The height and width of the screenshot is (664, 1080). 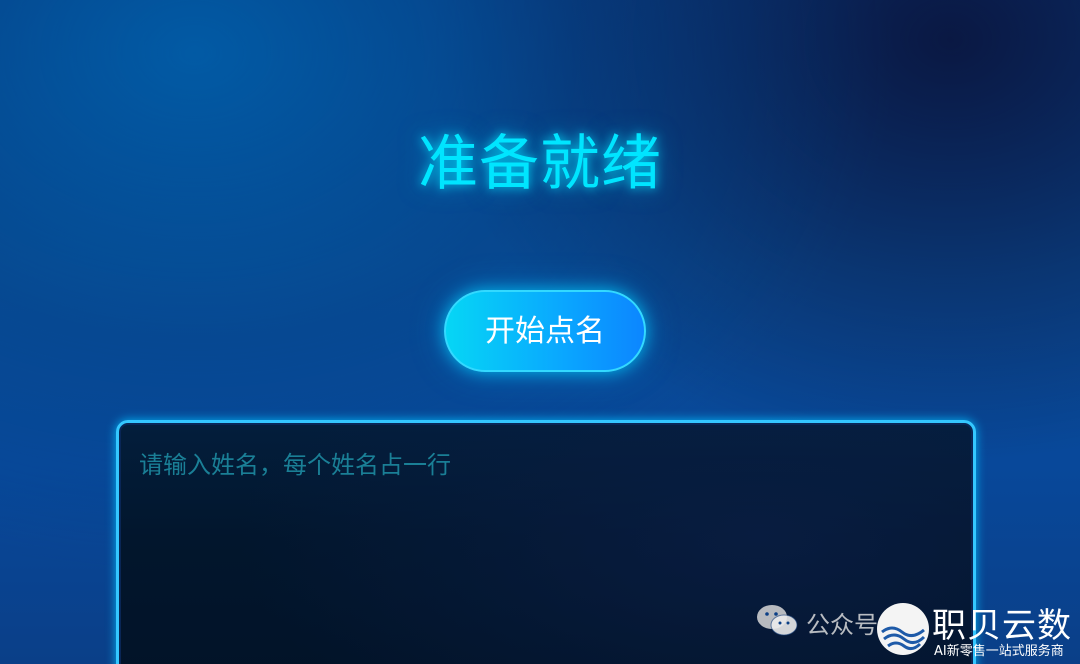 I want to click on status-title: 准备就绪, so click(x=540, y=164).